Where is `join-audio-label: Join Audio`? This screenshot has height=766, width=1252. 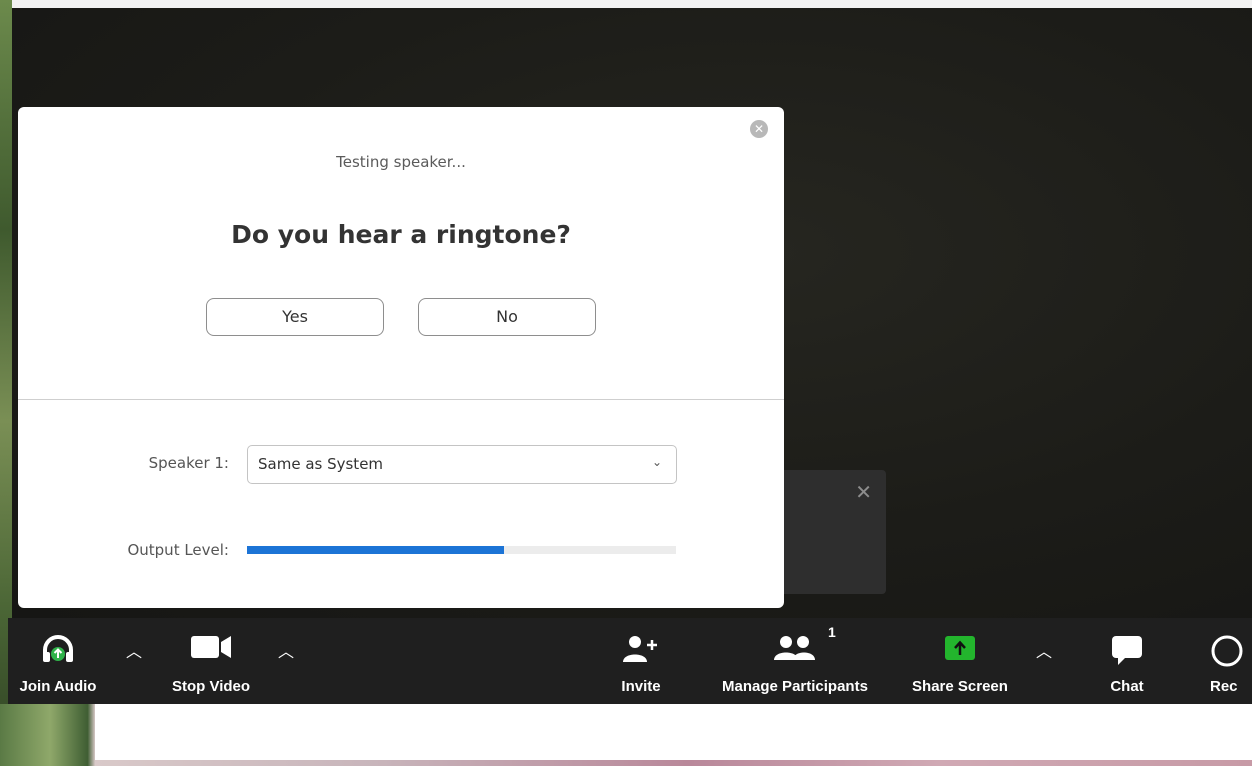 join-audio-label: Join Audio is located at coordinates (58, 686).